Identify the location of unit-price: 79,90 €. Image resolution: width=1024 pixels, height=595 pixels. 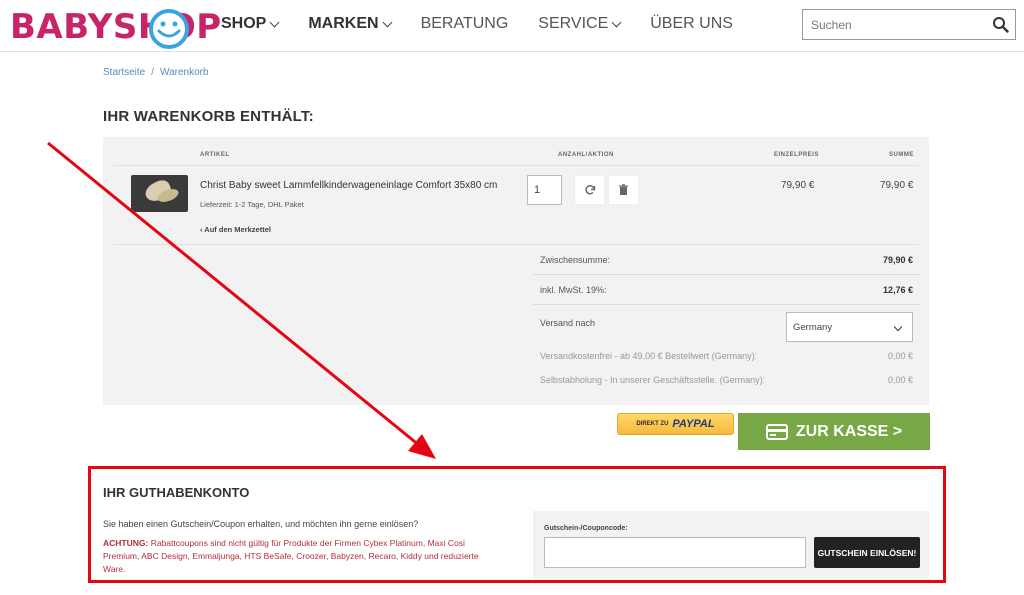
(798, 185).